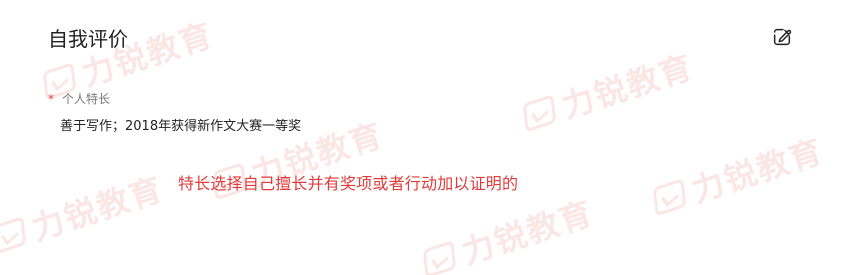 The image size is (849, 275). What do you see at coordinates (86, 99) in the screenshot?
I see `field-label: 个人特长` at bounding box center [86, 99].